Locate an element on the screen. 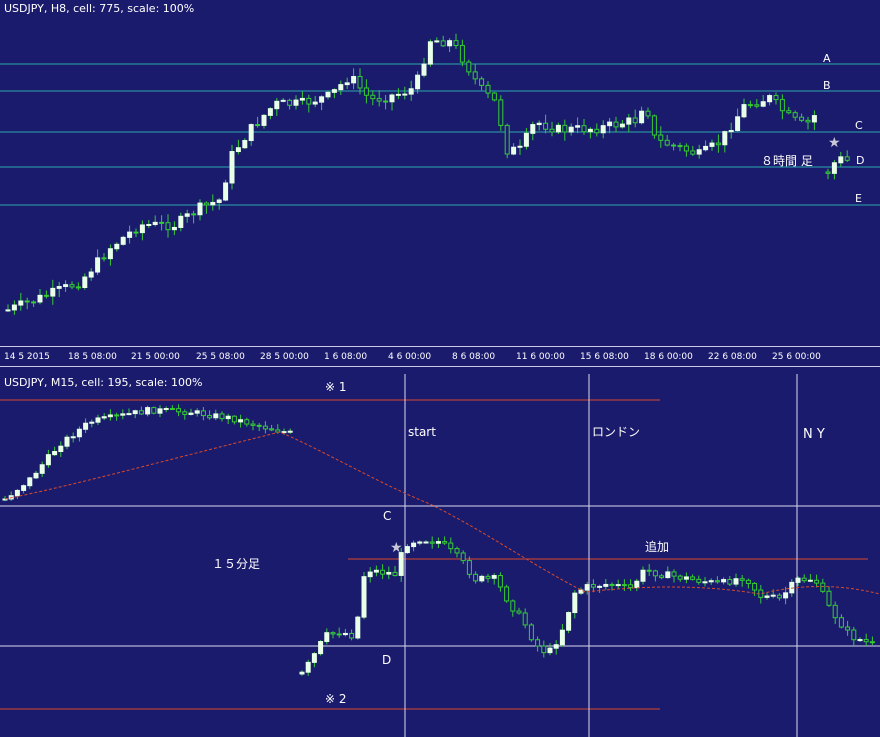  time-tick: 21 5 00:00 is located at coordinates (155, 357).